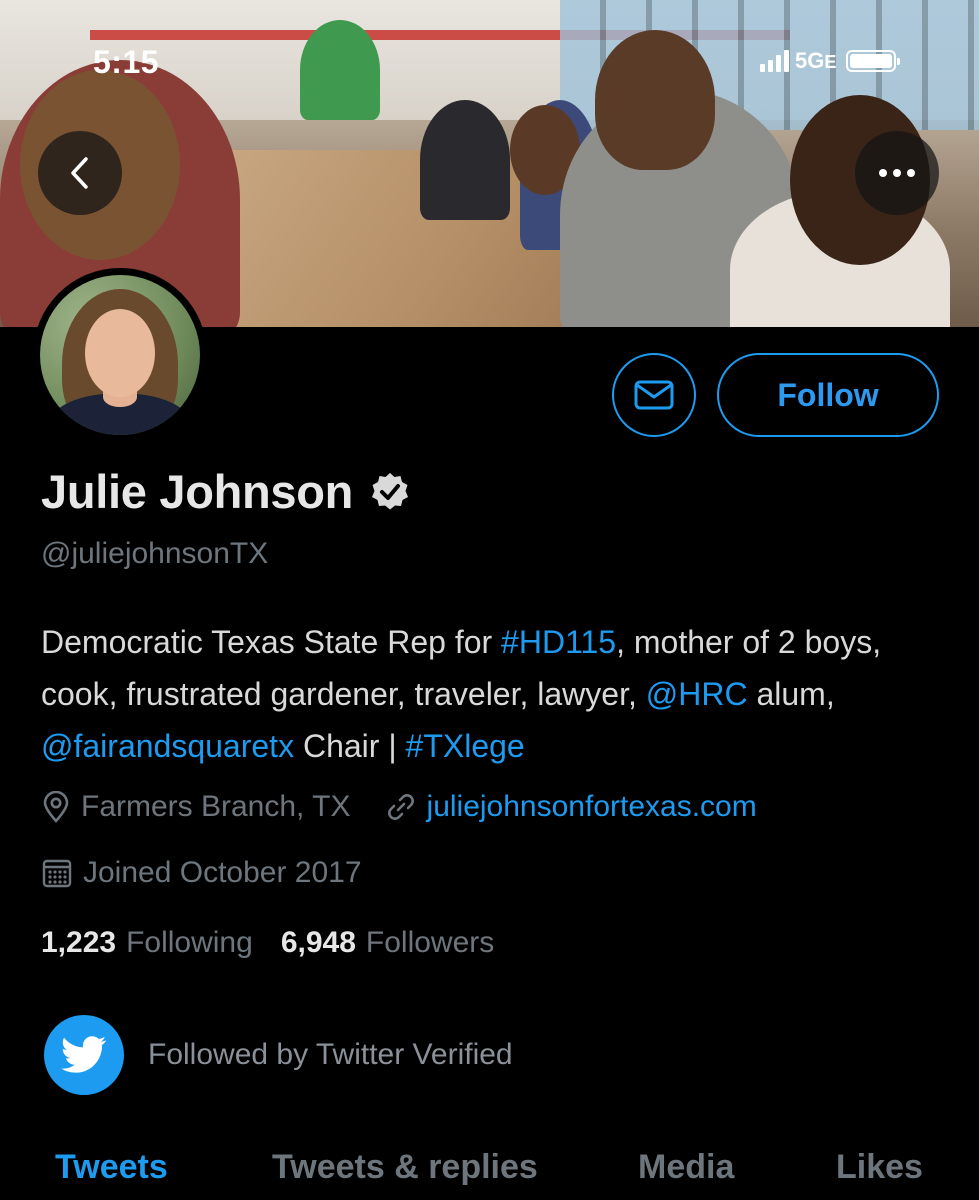 The height and width of the screenshot is (1200, 979). What do you see at coordinates (774, 61) in the screenshot?
I see `signal-icon` at bounding box center [774, 61].